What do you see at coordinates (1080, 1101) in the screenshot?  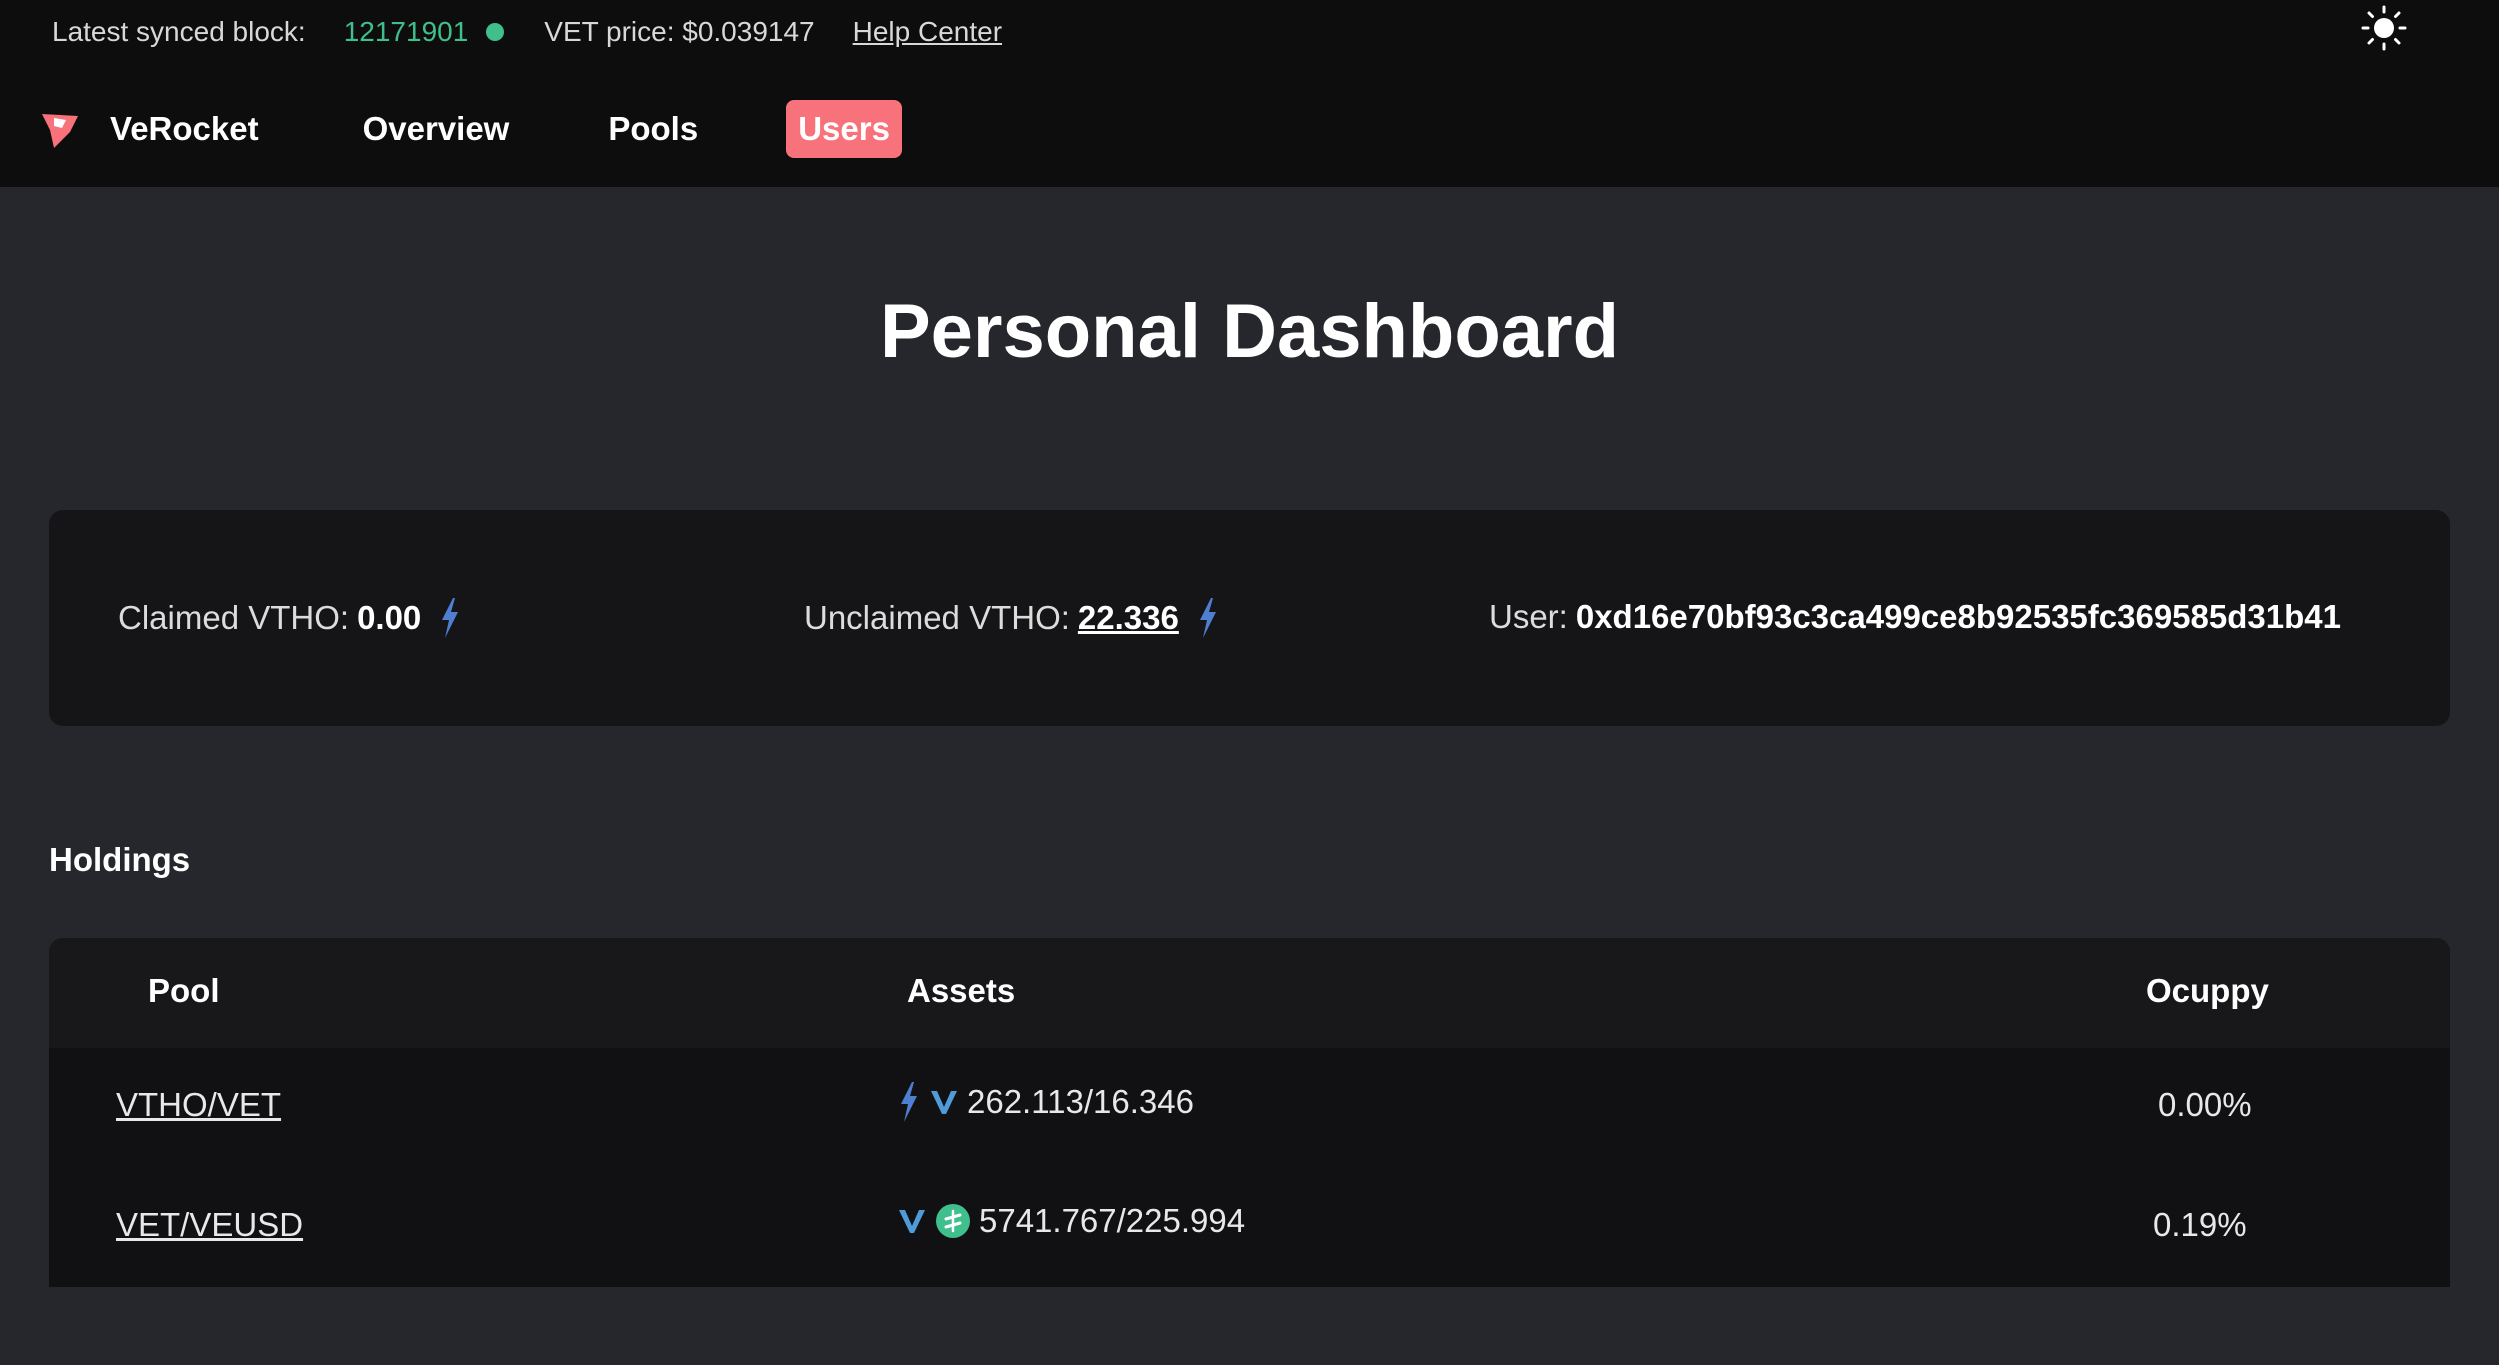 I see `assets-amount: 262.113/16.346` at bounding box center [1080, 1101].